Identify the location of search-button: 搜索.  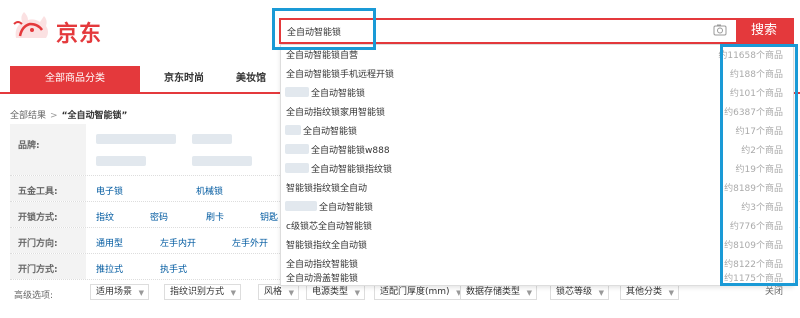
(764, 31).